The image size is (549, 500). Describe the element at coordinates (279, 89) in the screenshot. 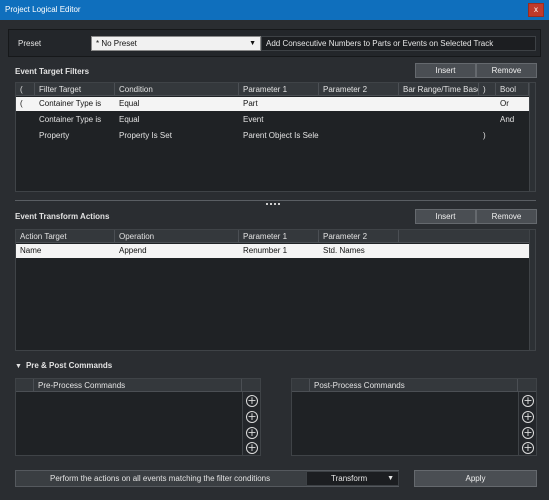

I see `filters-col-parameter-1: Parameter 1` at that location.